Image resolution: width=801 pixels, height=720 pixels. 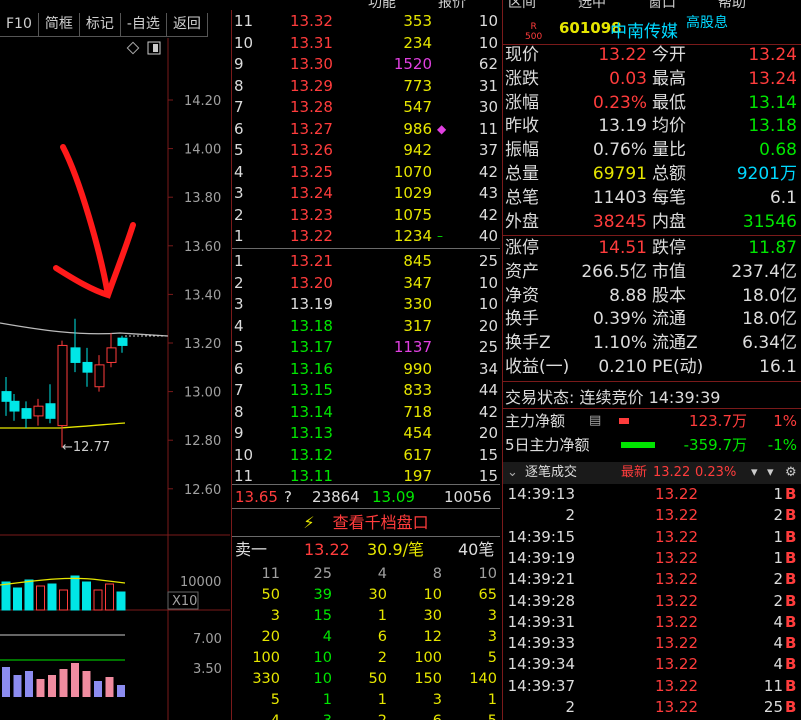 What do you see at coordinates (207, 639) in the screenshot?
I see `indicator-label: 7.00` at bounding box center [207, 639].